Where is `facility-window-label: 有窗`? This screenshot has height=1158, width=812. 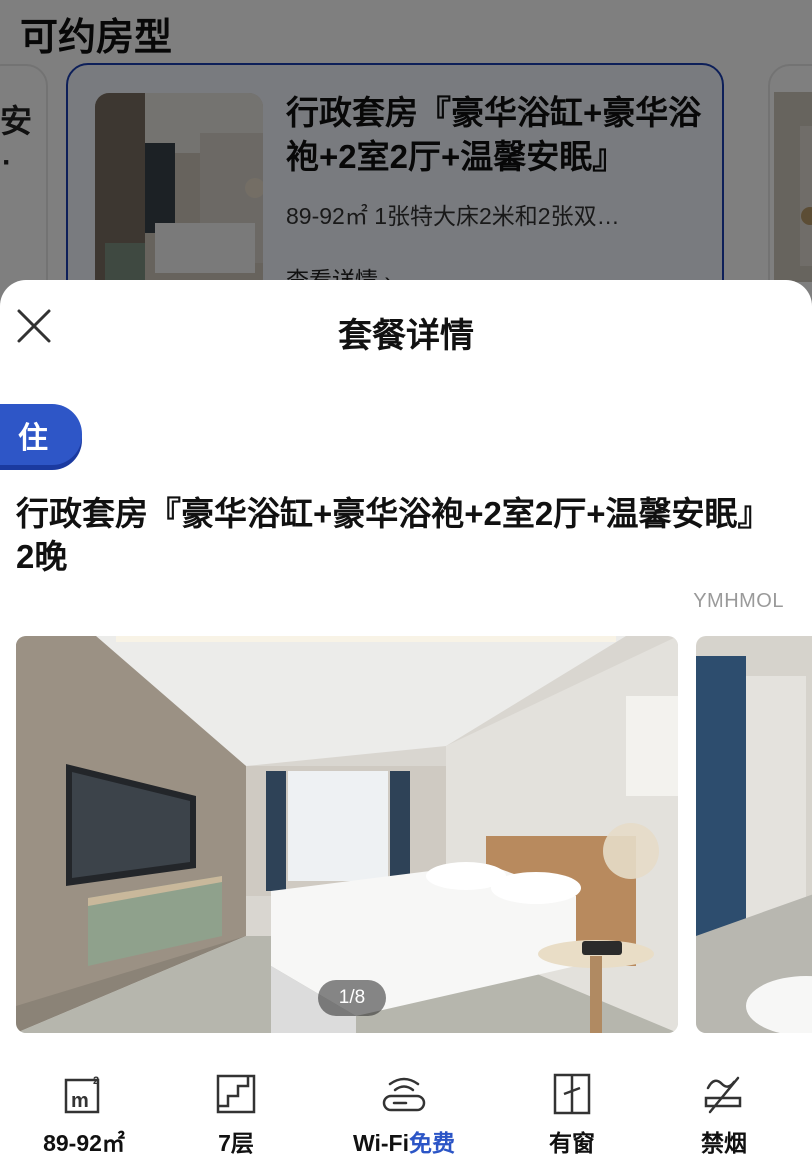 facility-window-label: 有窗 is located at coordinates (572, 1143).